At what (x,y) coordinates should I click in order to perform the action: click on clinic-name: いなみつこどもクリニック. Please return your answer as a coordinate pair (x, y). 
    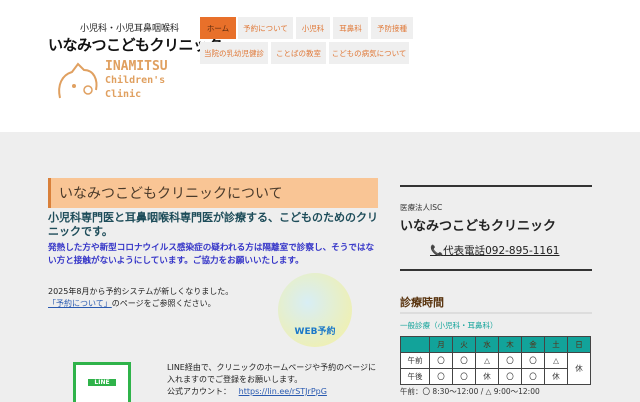
    Looking at the image, I should click on (478, 226).